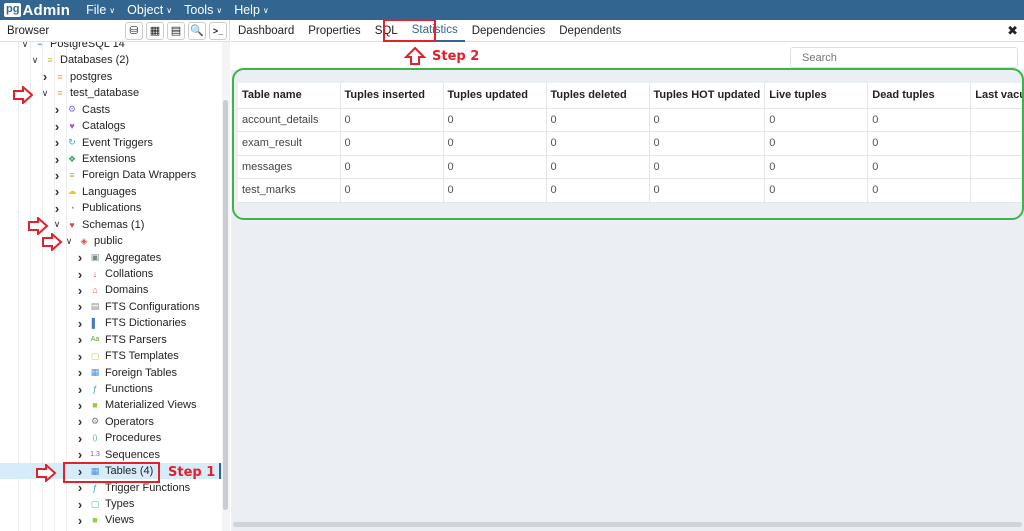  Describe the element at coordinates (111, 504) in the screenshot. I see `tree-node-types: › ▢ Types` at that location.